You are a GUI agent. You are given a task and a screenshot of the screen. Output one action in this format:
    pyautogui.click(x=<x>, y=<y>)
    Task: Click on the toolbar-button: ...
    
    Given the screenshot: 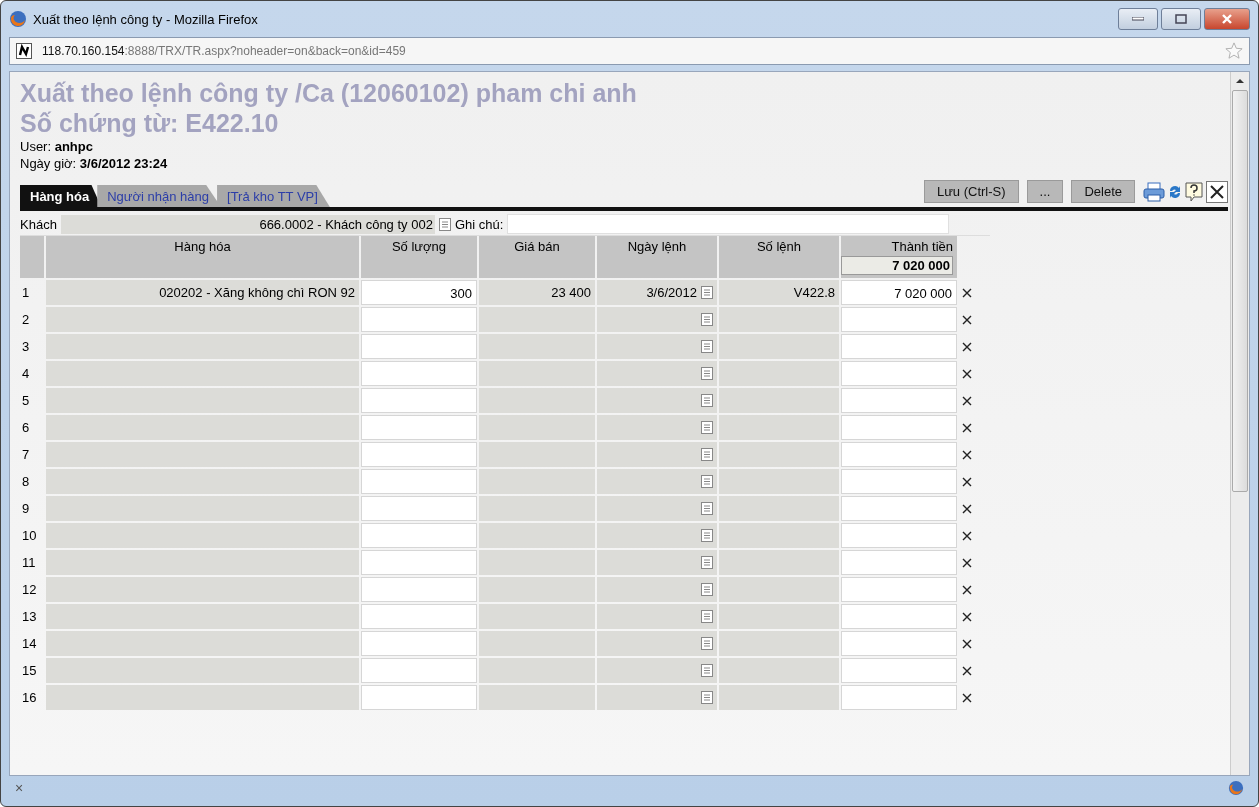 What is the action you would take?
    pyautogui.click(x=1045, y=191)
    